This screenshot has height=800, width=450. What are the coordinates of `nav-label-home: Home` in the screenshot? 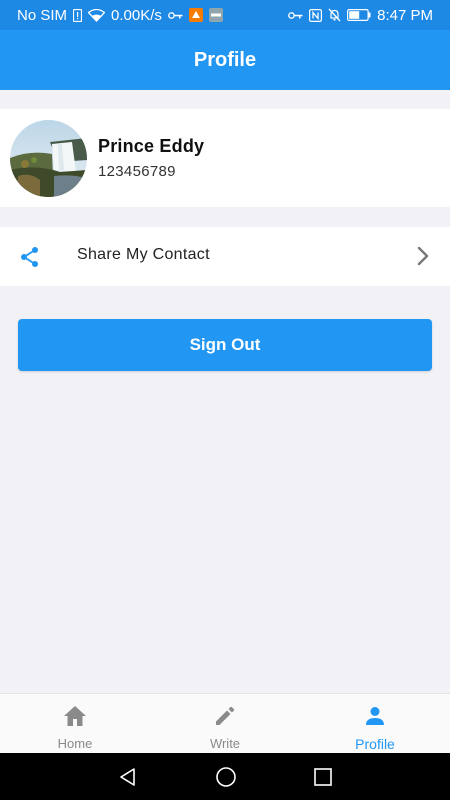 It's located at (75, 743).